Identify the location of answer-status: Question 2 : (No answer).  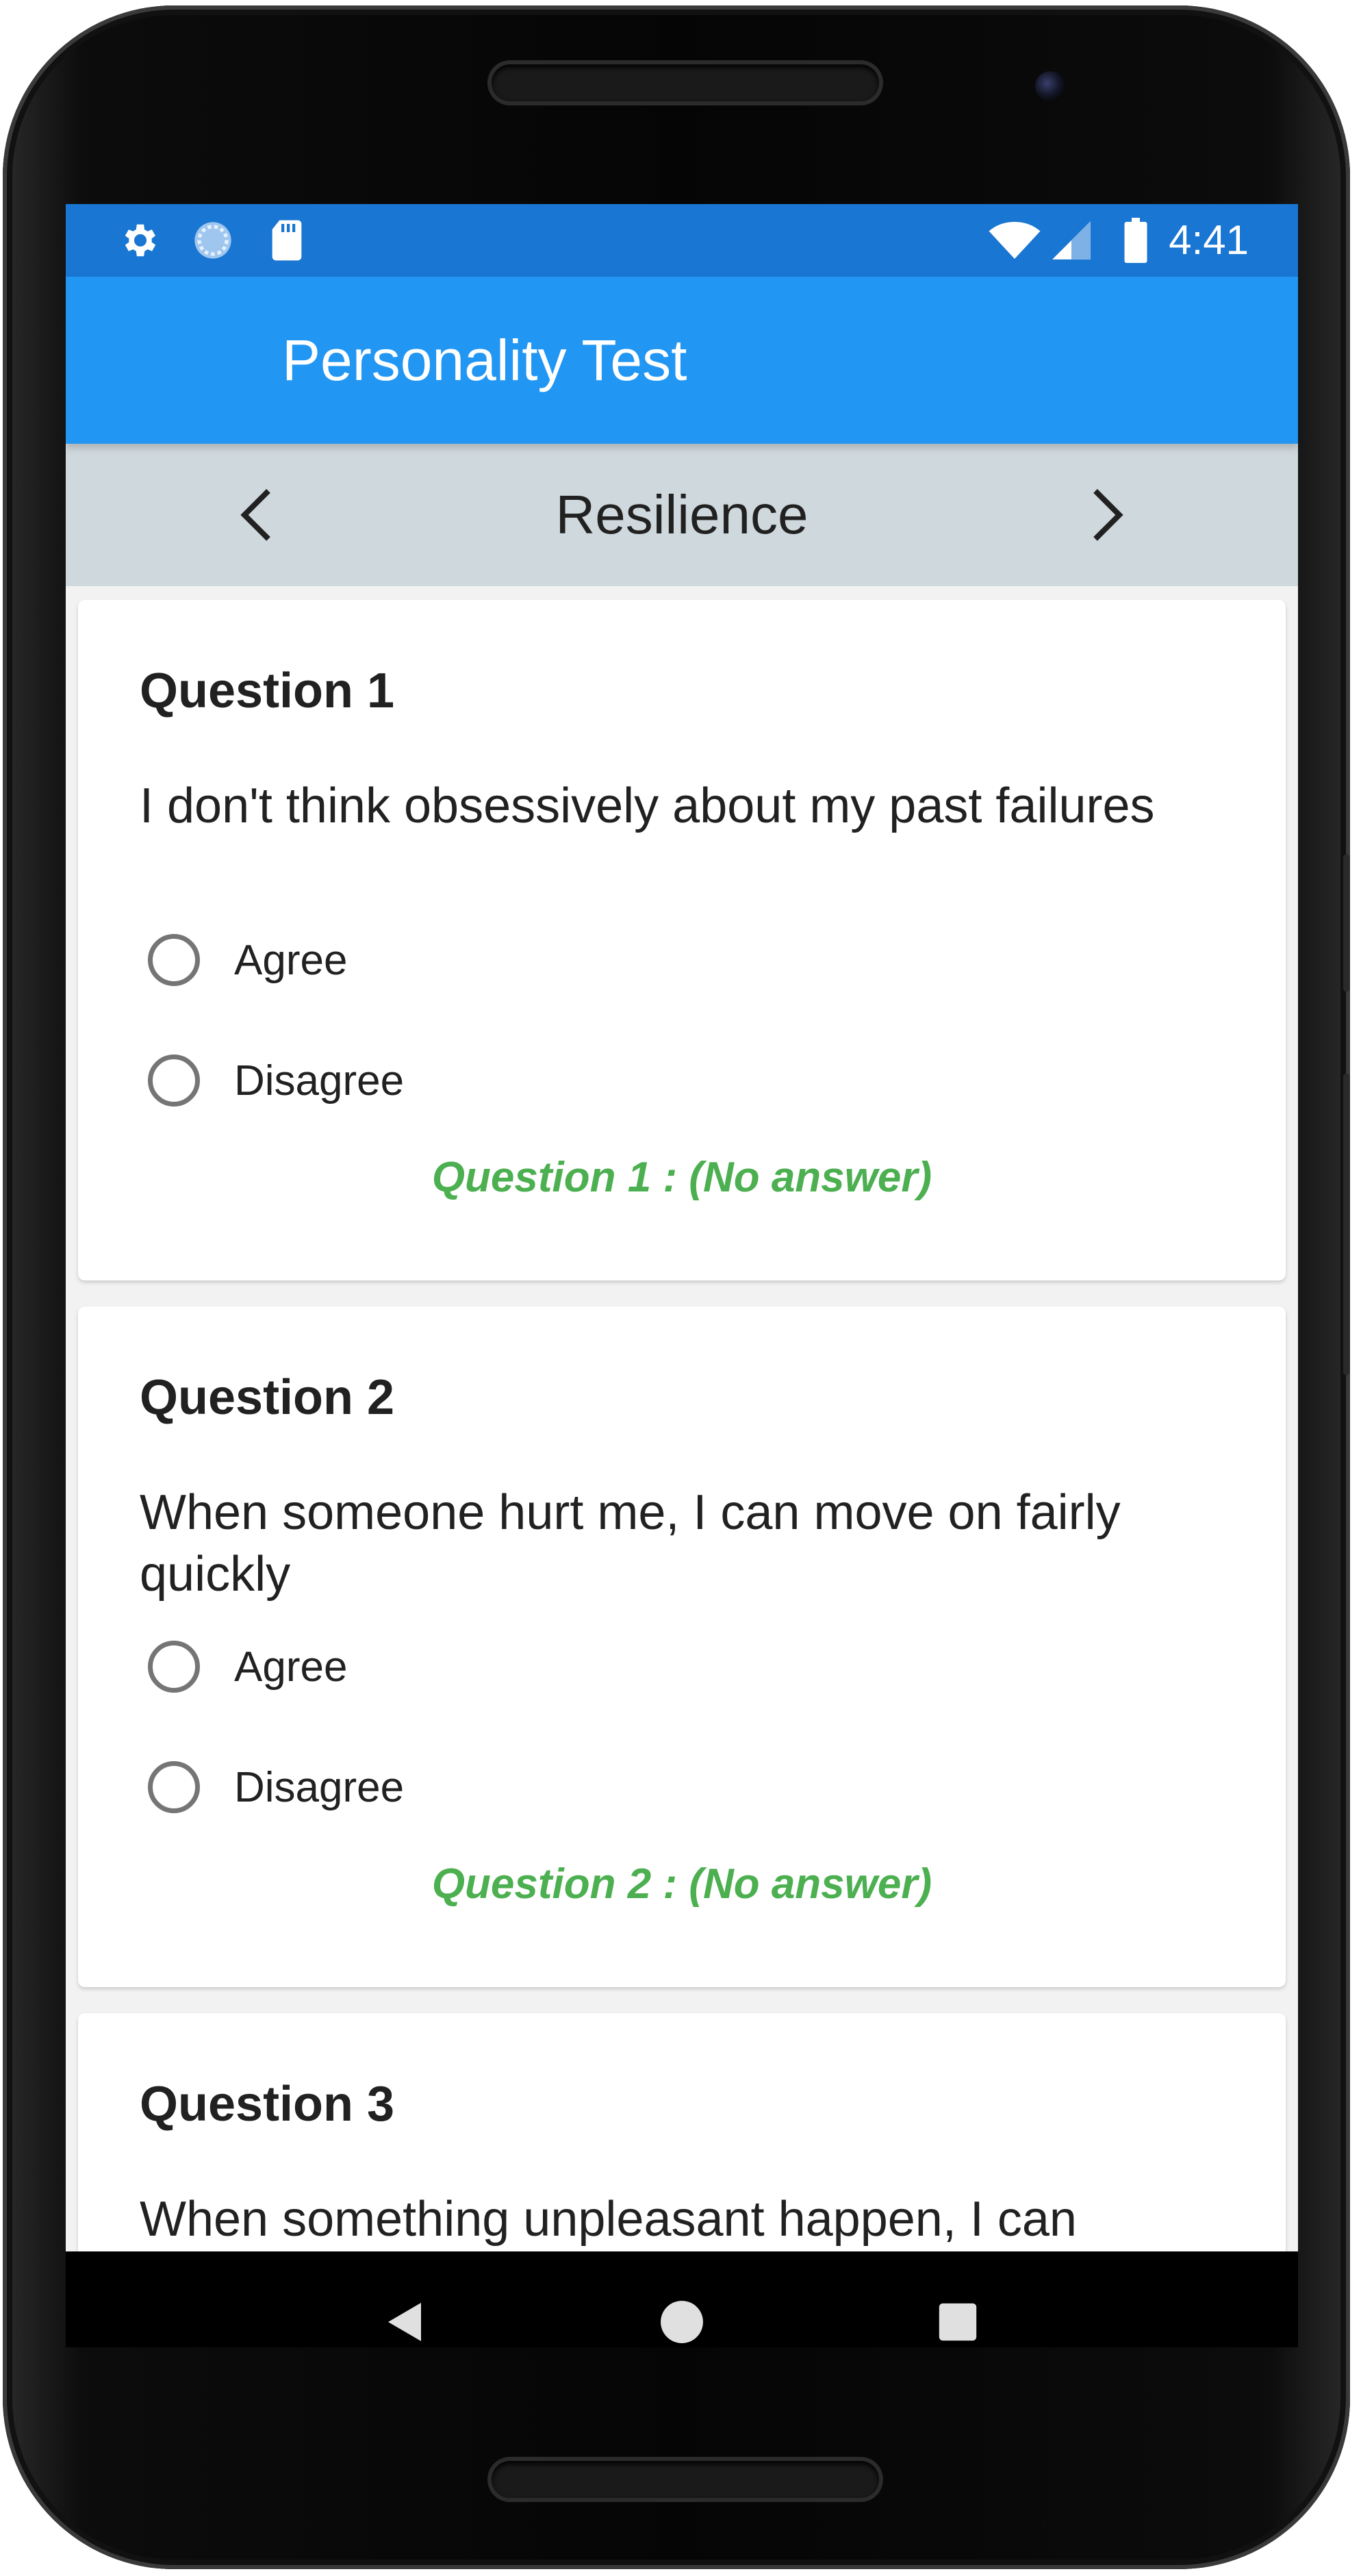
(681, 1884).